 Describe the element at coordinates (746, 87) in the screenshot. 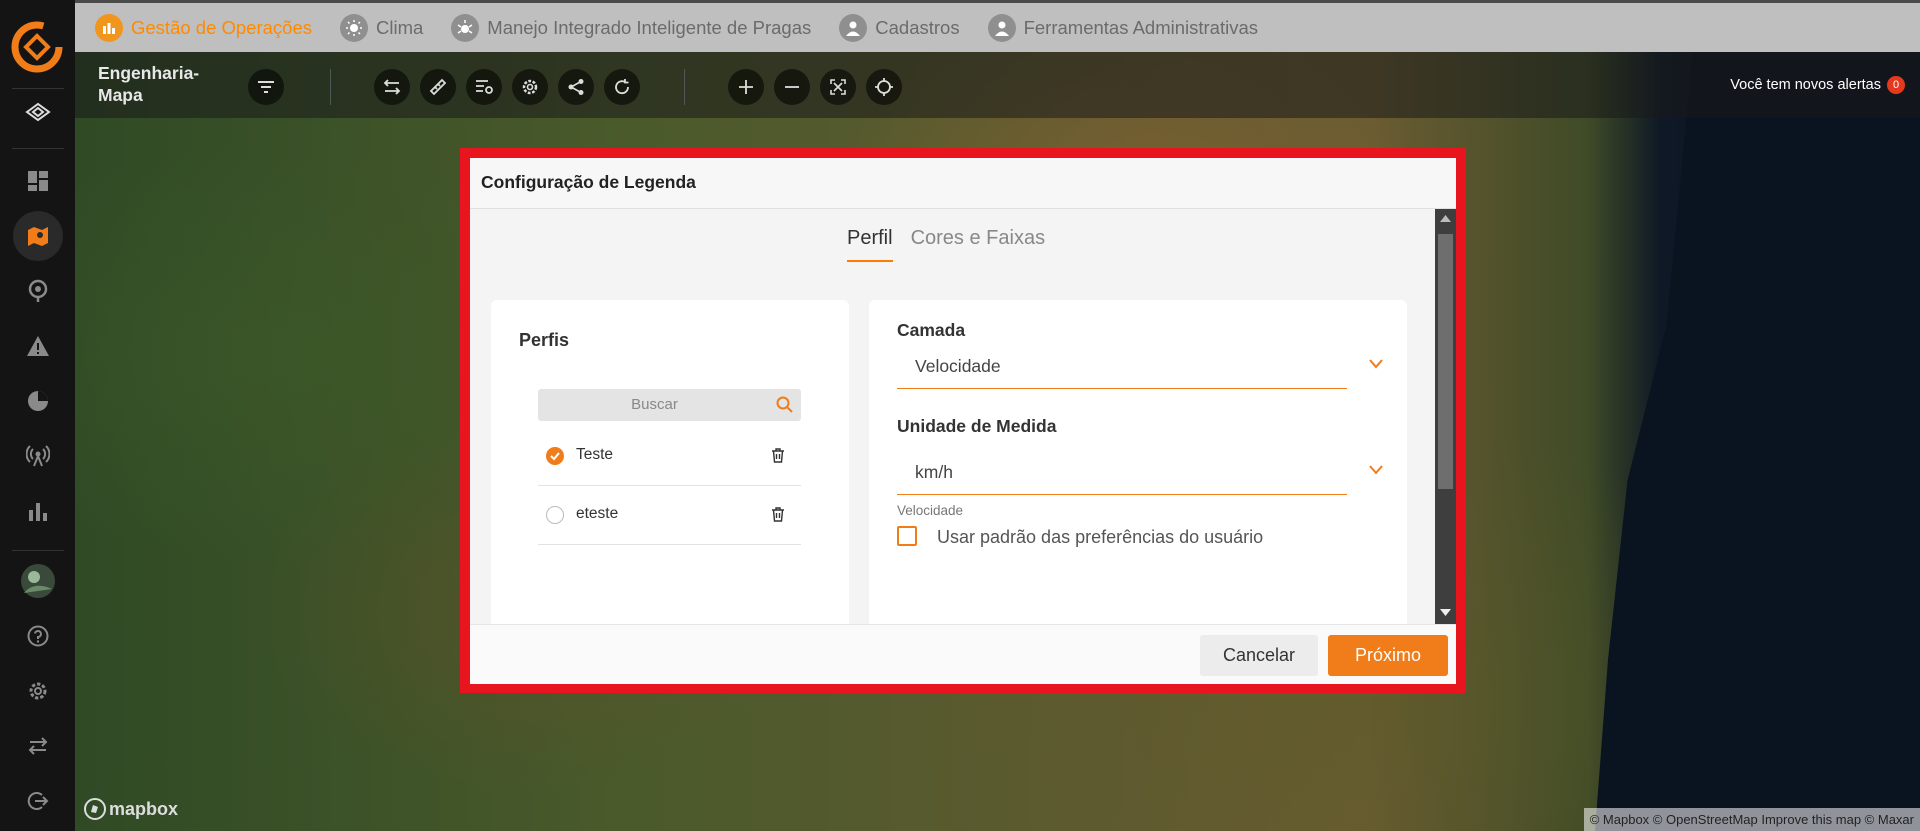

I see `zoom-in-icon` at that location.